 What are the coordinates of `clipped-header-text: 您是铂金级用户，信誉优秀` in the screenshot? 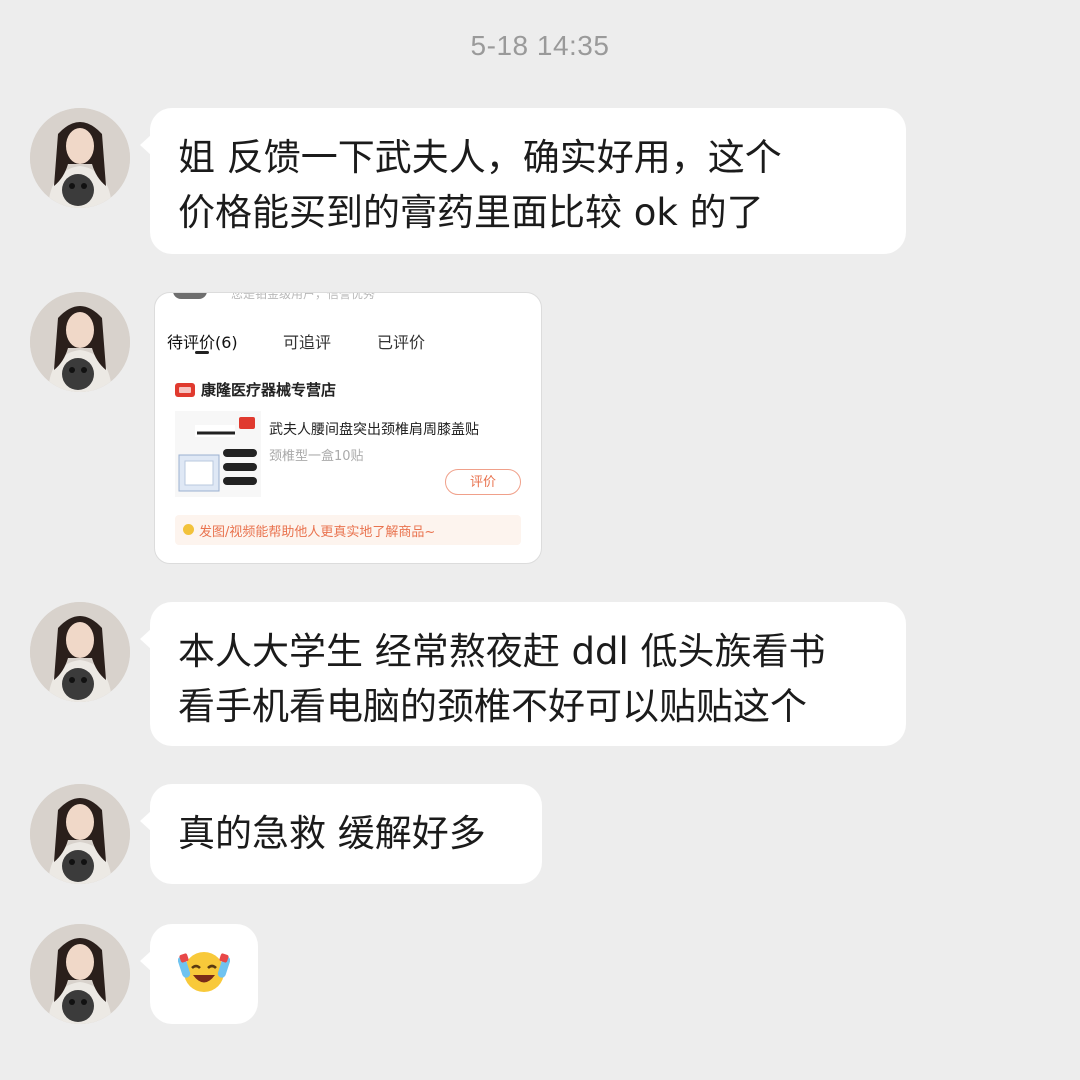 It's located at (303, 296).